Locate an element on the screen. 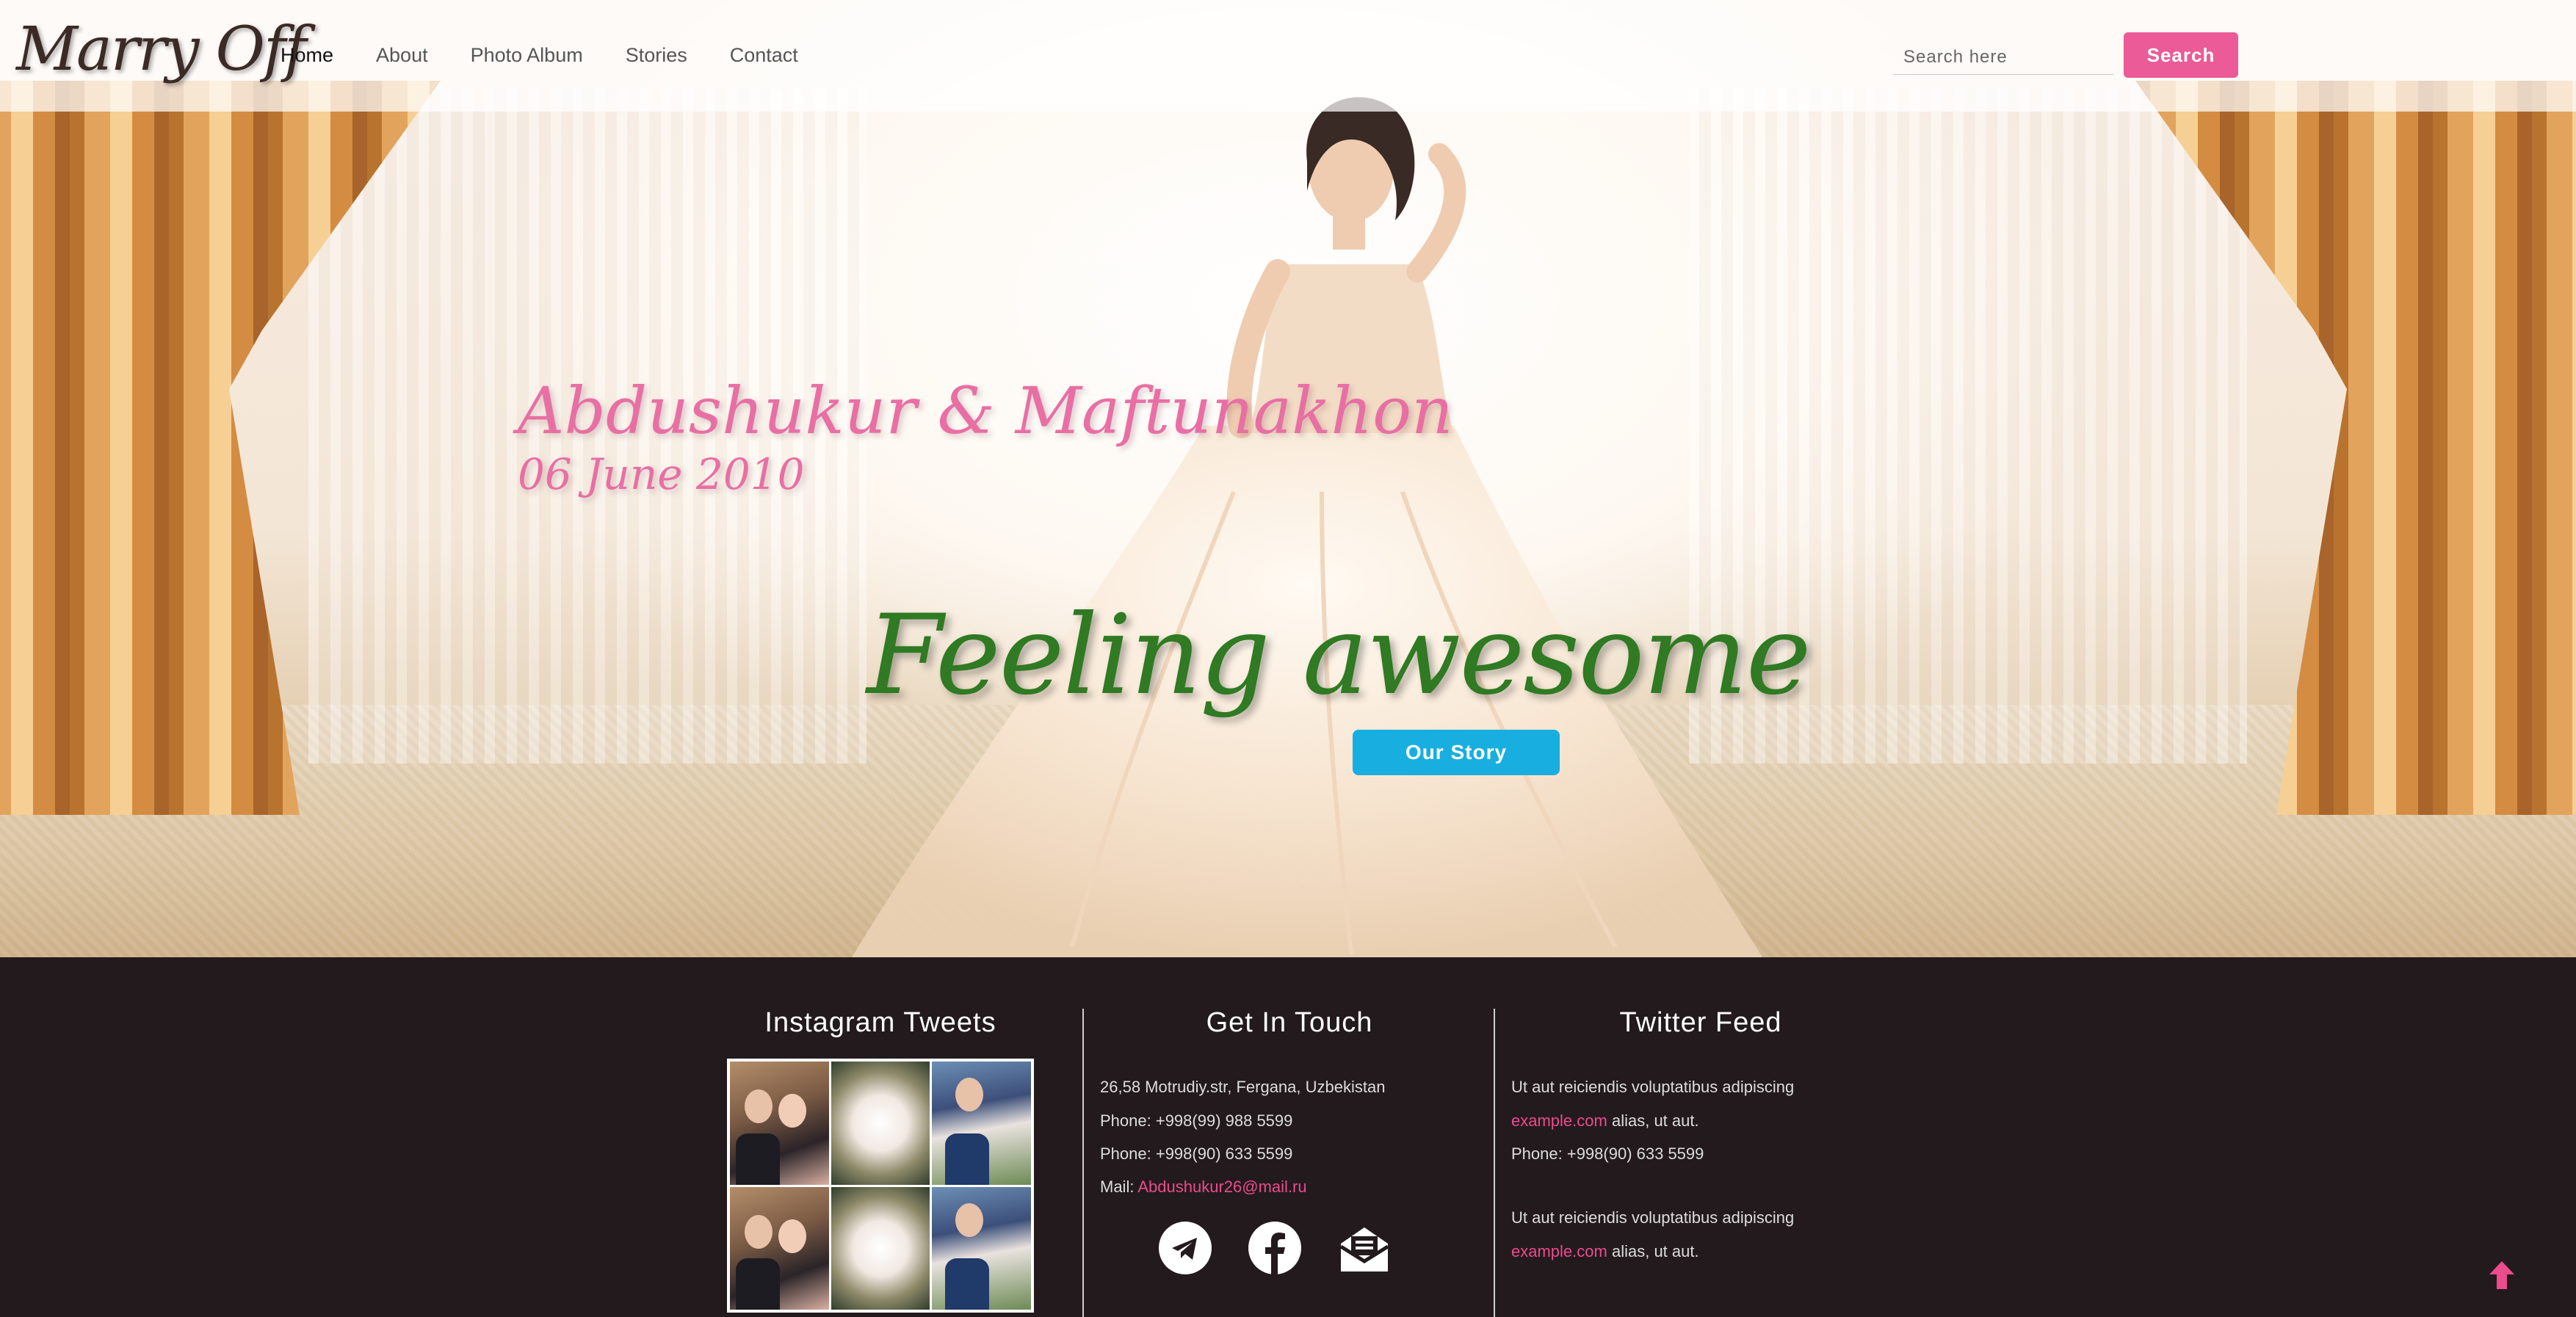  main-nav: Home About Photo Album Stories Contact is located at coordinates (539, 55).